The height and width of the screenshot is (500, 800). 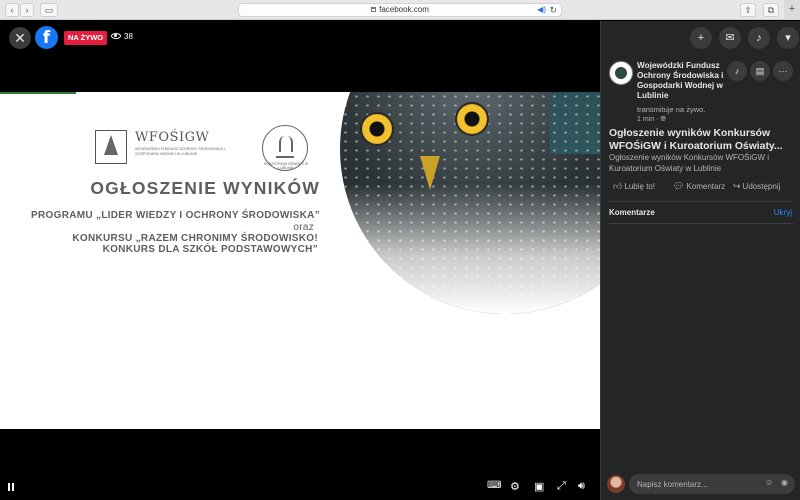 I want to click on captions-icon: ⌨, so click(x=494, y=485).